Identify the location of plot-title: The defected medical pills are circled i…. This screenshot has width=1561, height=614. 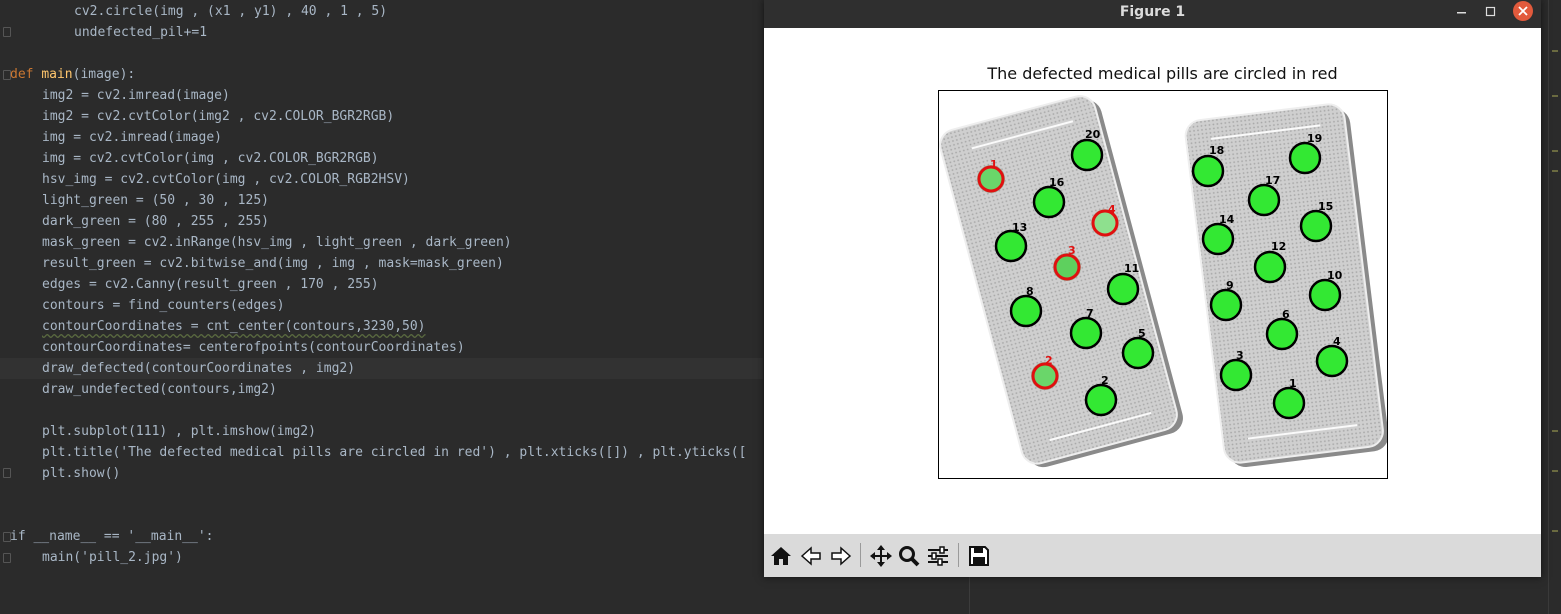
(1162, 73).